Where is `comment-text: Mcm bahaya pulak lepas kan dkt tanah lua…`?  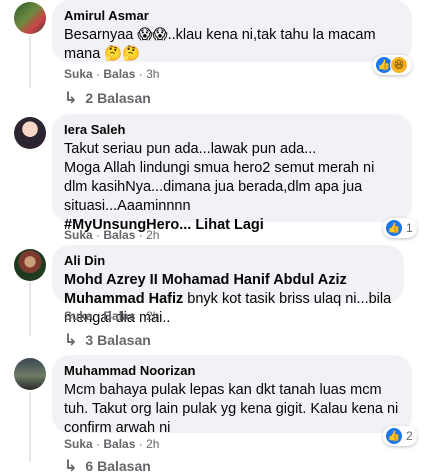 comment-text: Mcm bahaya pulak lepas kan dkt tanah lua… is located at coordinates (231, 409).